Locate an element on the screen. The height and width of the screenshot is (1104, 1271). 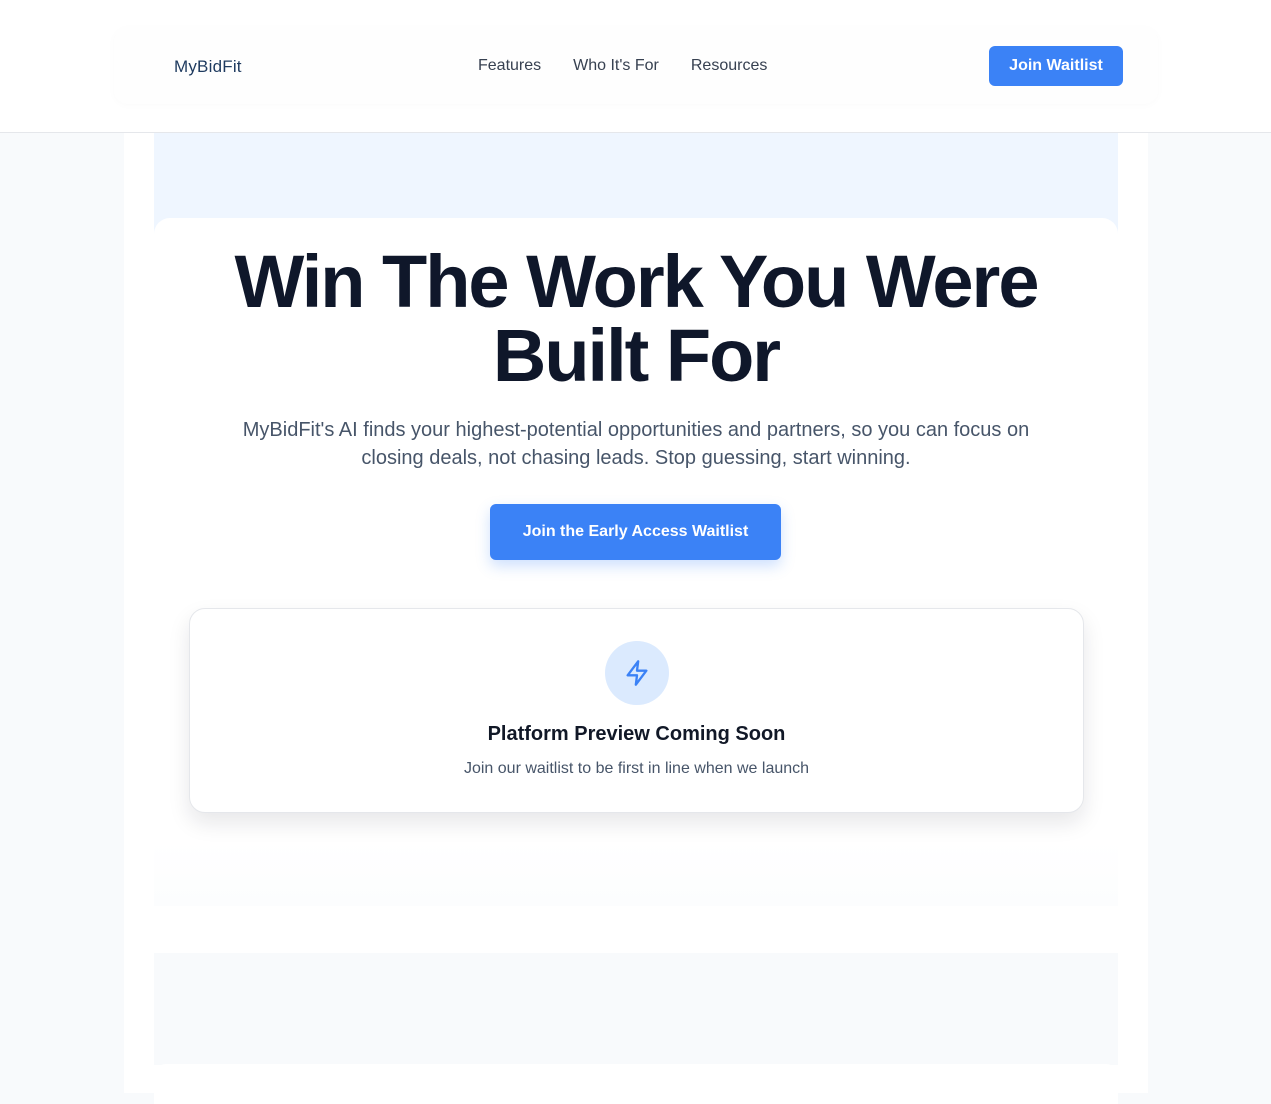
early-access-waitlist-button: Join the Early Access Waitlist is located at coordinates (635, 532).